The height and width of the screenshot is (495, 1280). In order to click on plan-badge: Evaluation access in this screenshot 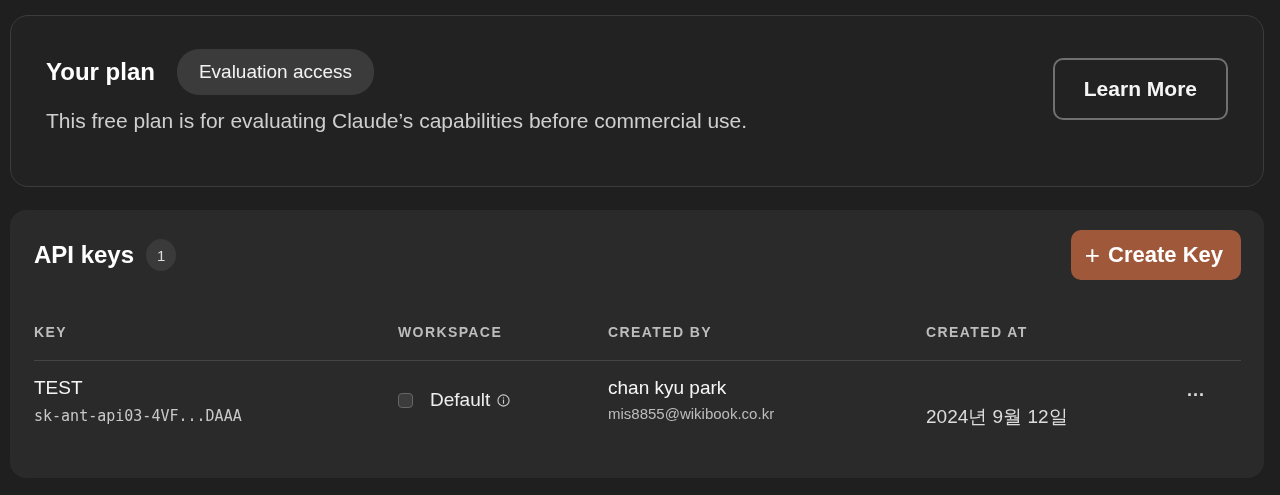, I will do `click(275, 72)`.